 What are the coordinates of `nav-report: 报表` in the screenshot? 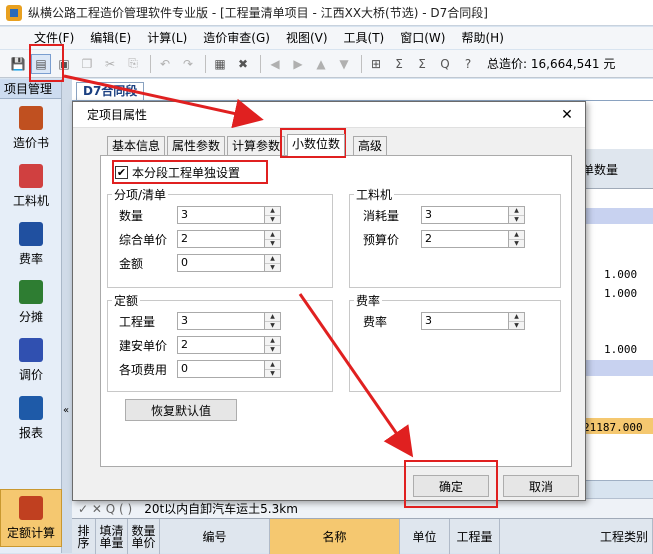 It's located at (31, 418).